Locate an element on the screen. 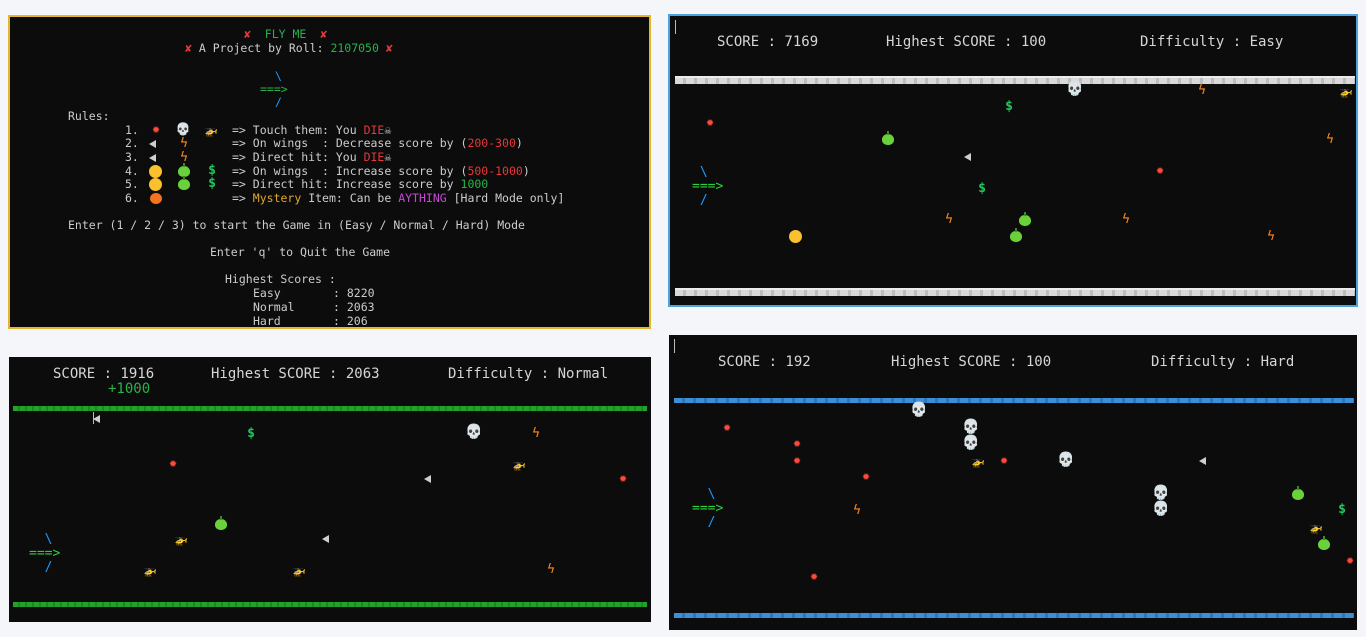  roll-number: 2107050 is located at coordinates (354, 48).